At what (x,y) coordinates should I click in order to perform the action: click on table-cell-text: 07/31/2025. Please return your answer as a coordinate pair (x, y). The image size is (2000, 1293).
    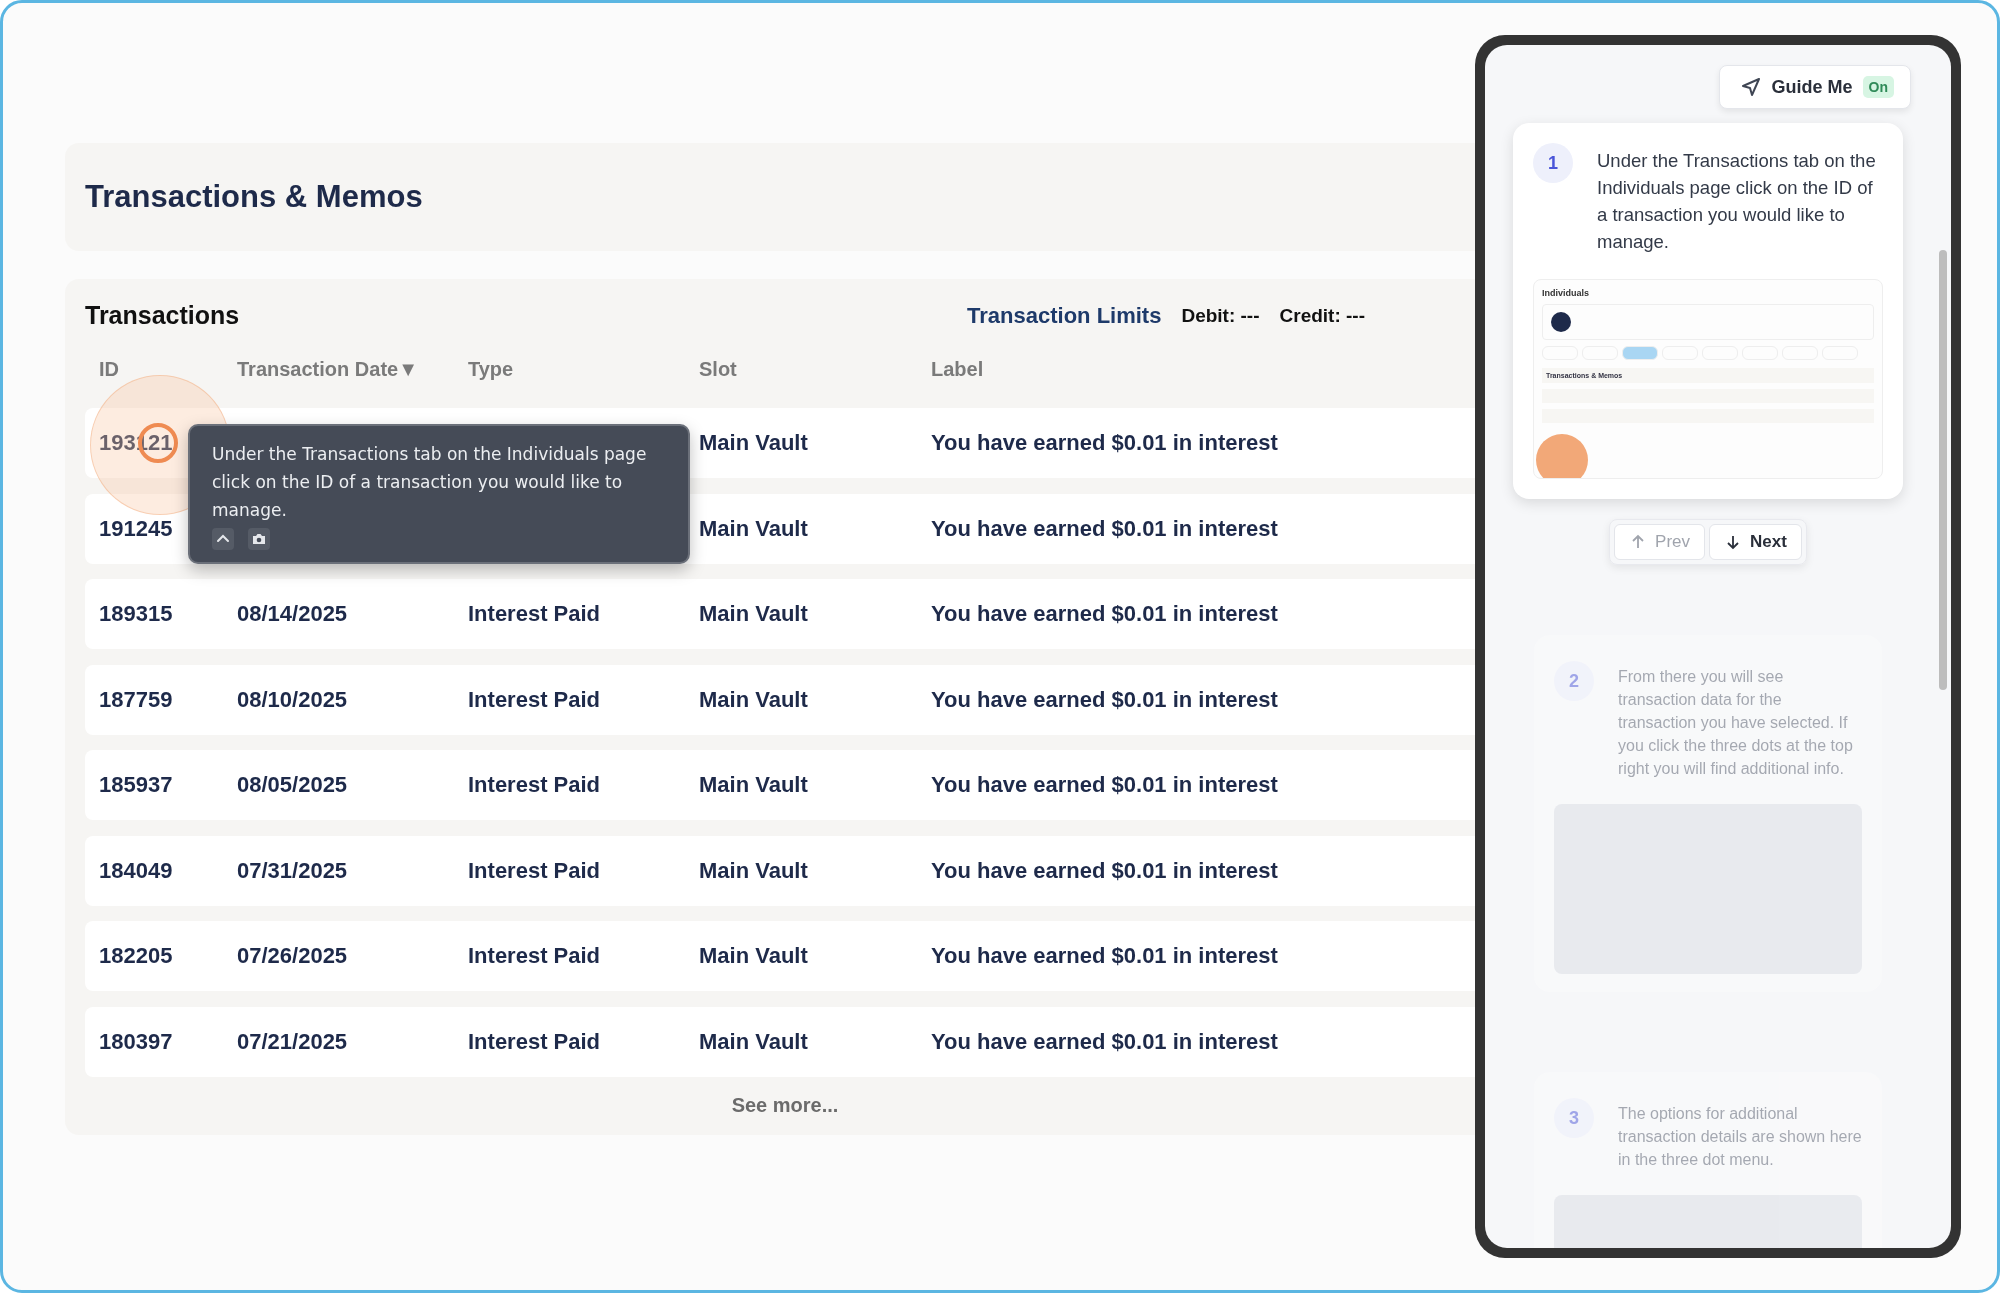
    Looking at the image, I should click on (293, 870).